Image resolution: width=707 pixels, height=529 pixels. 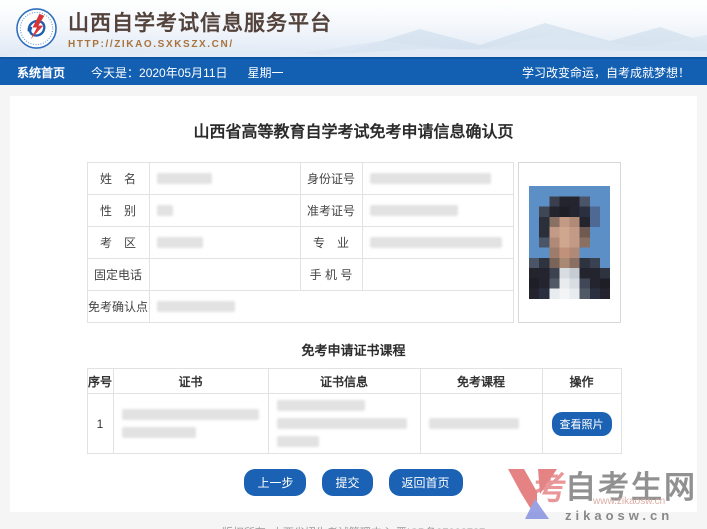 What do you see at coordinates (331, 210) in the screenshot?
I see `field-label-ticket-number: 准考证号` at bounding box center [331, 210].